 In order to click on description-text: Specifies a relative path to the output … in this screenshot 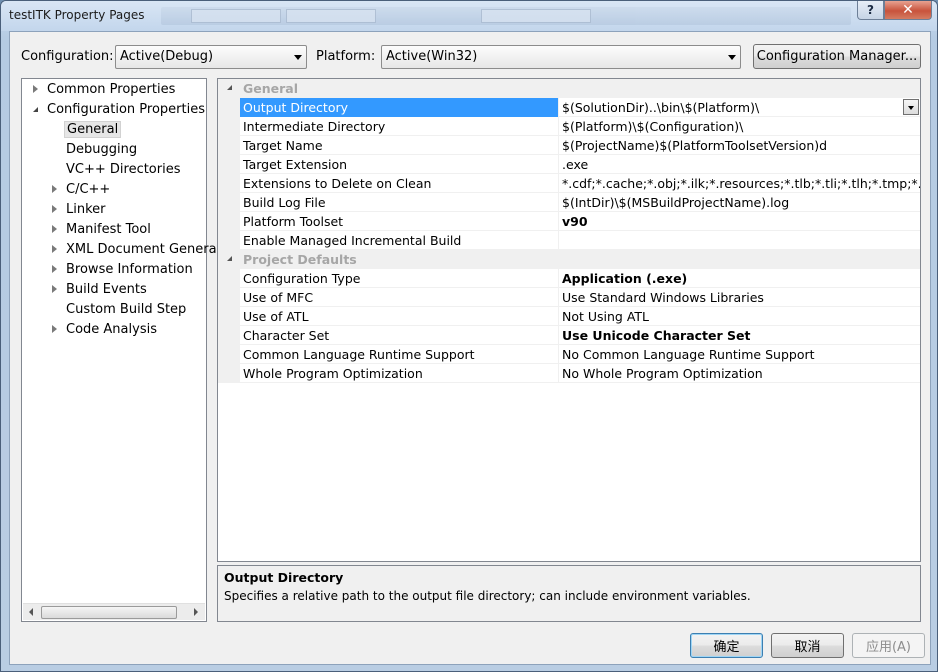, I will do `click(487, 596)`.